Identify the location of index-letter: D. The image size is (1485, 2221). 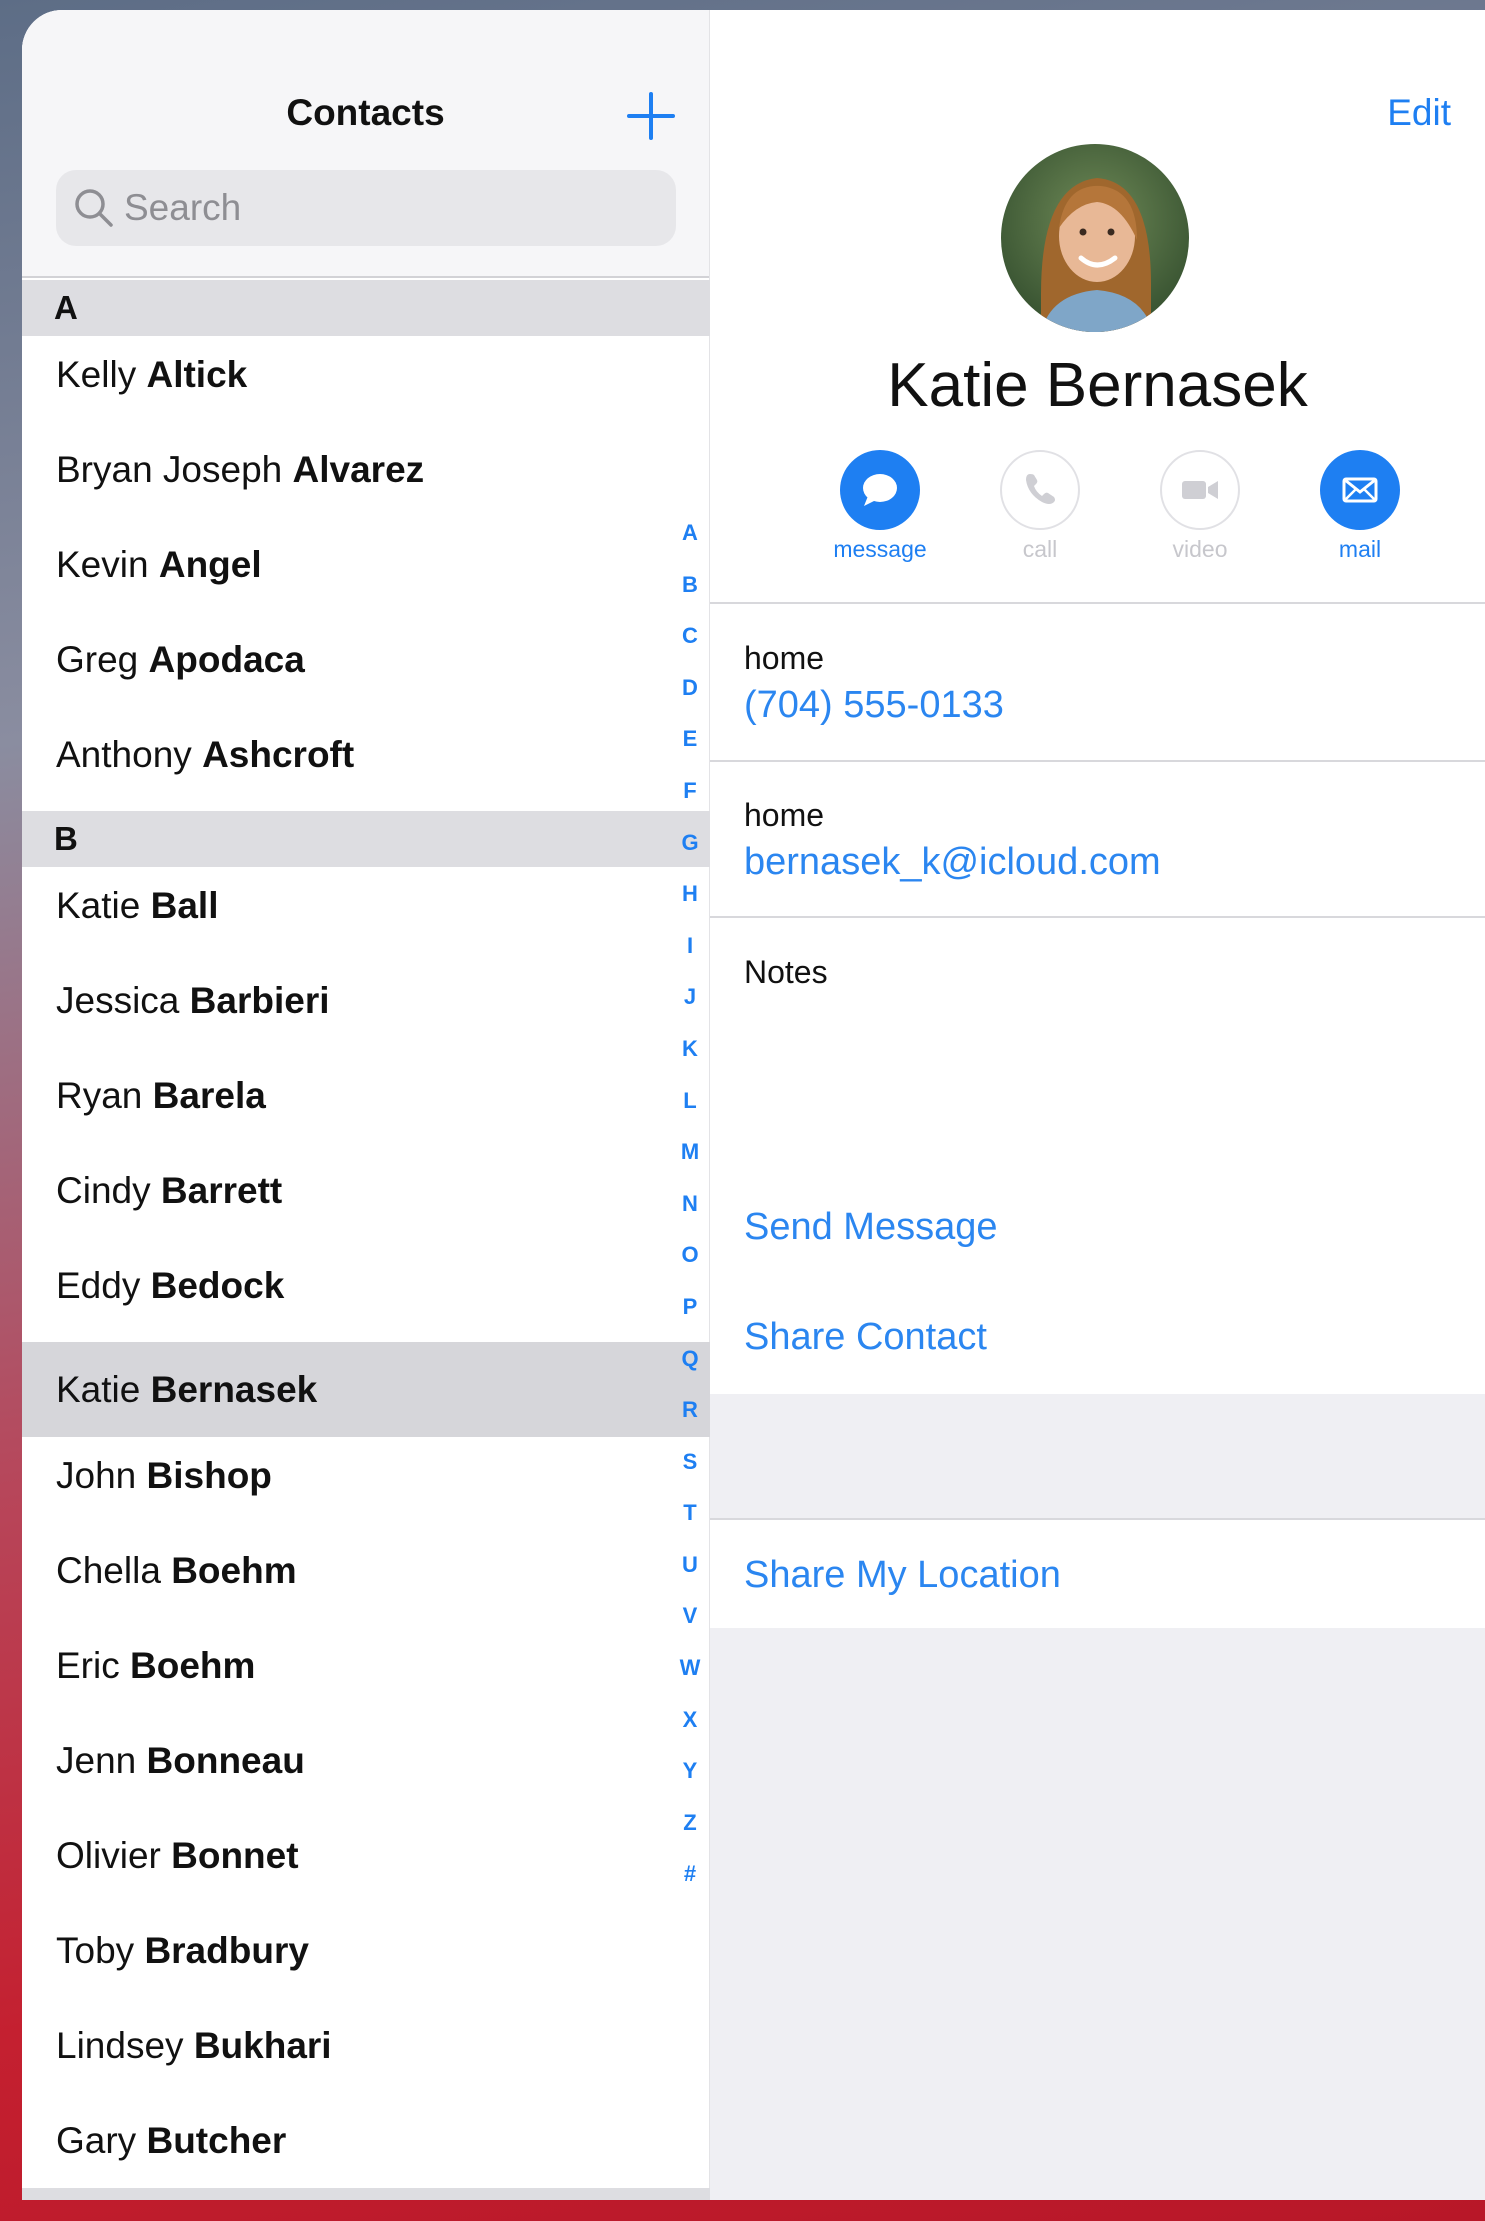
(690, 699).